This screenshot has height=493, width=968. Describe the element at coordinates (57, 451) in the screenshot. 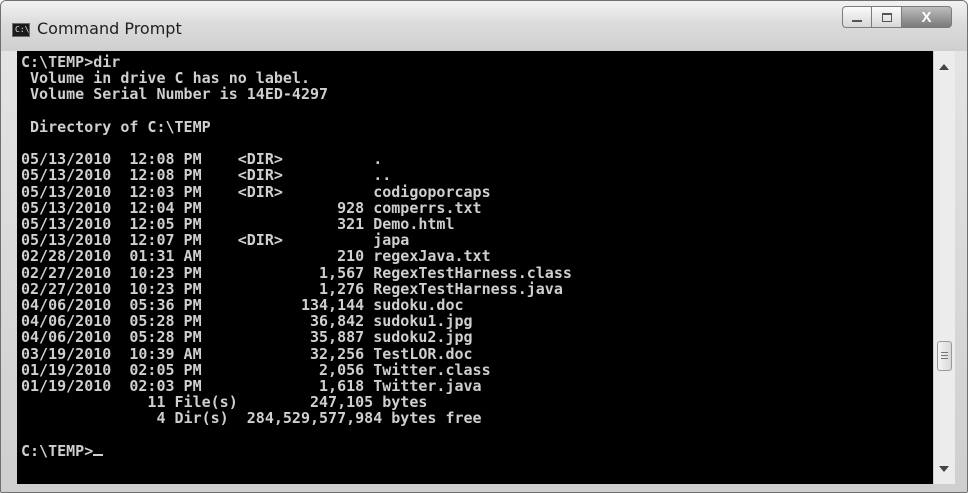

I see `command-prompt-line: C:\TEMP>` at that location.